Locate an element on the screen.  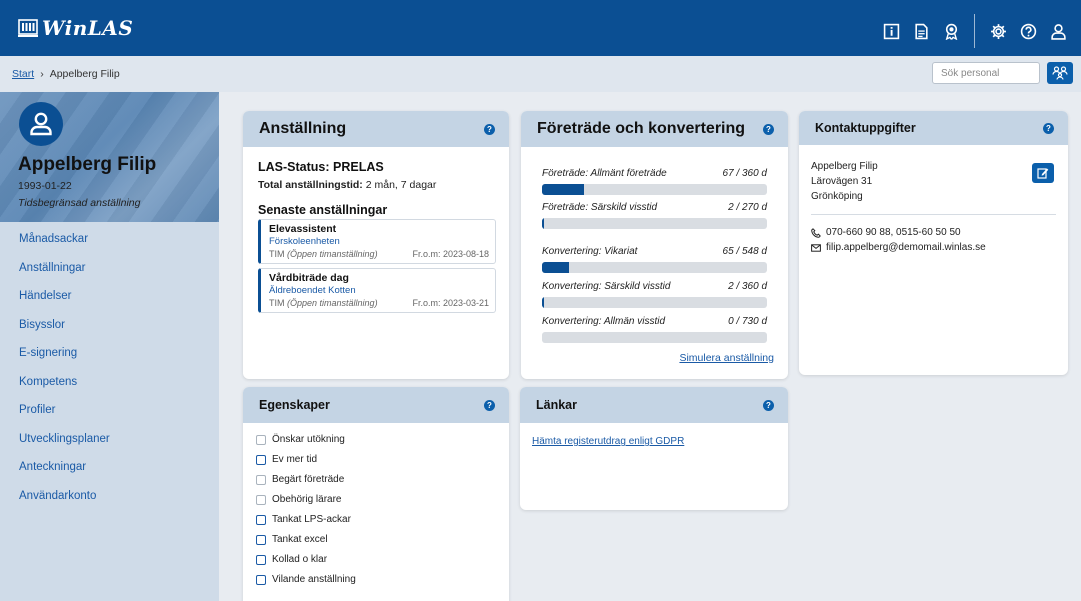
employment-item-place: Äldreboendet Kotten is located at coordinates (382, 290).